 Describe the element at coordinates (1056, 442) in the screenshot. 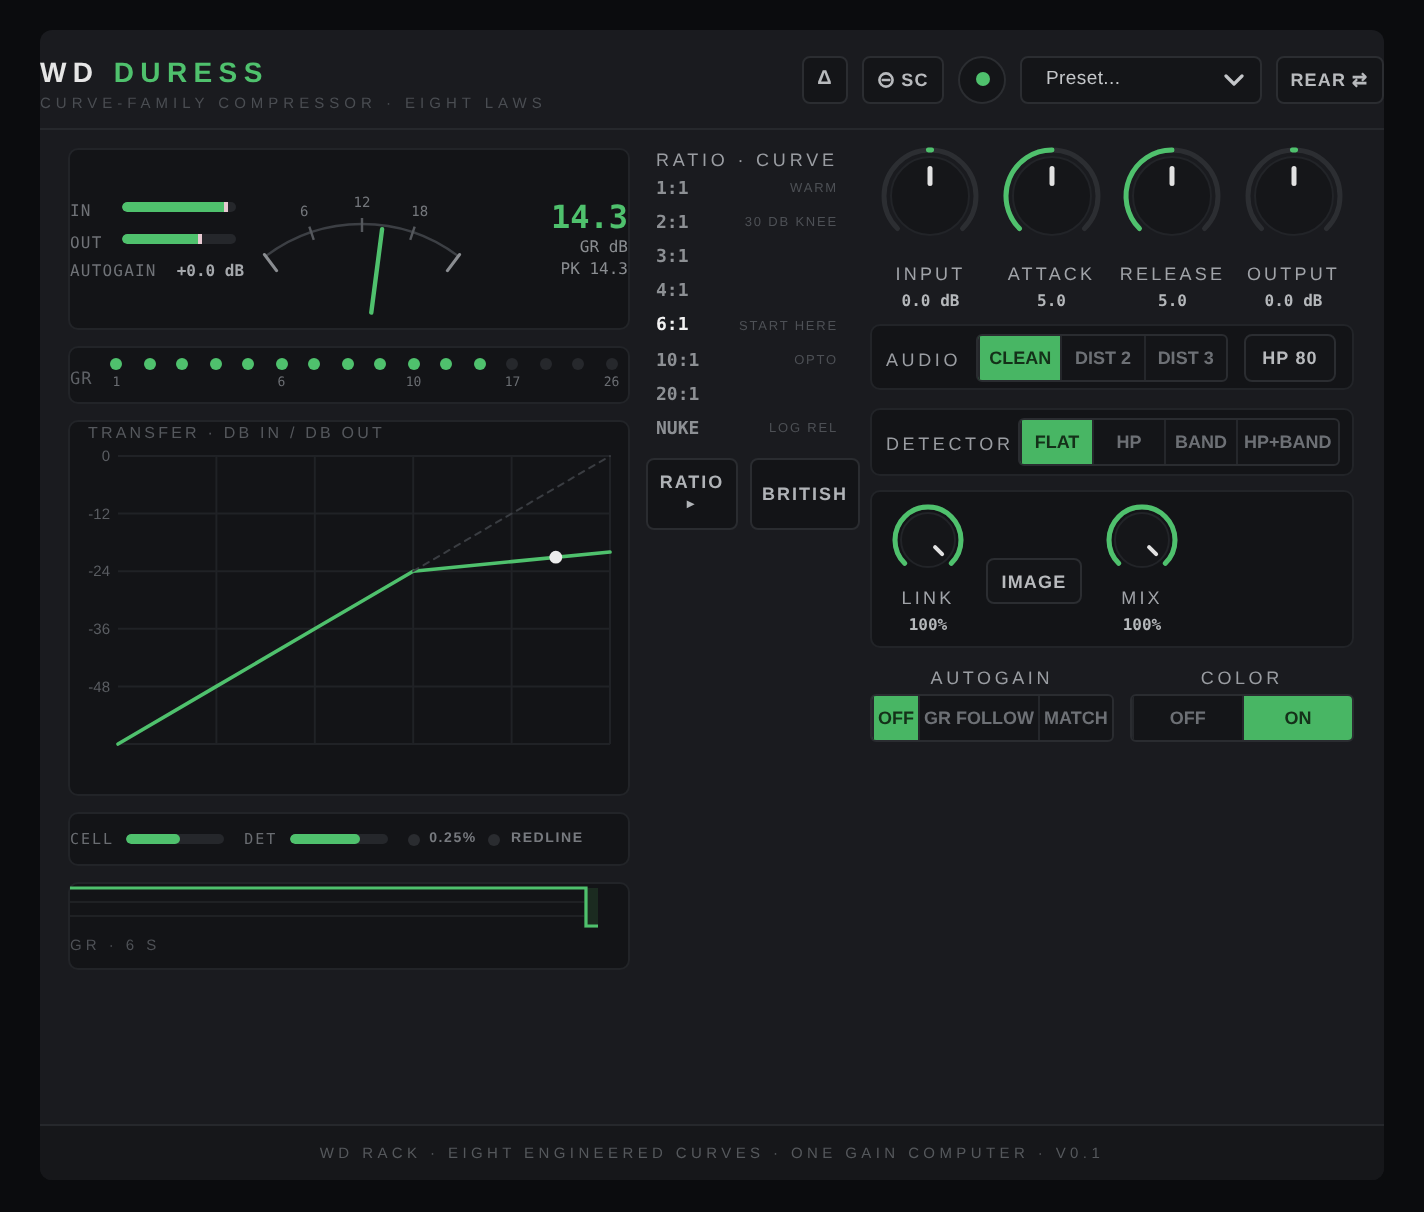

I see `segment-button: FLAT` at that location.